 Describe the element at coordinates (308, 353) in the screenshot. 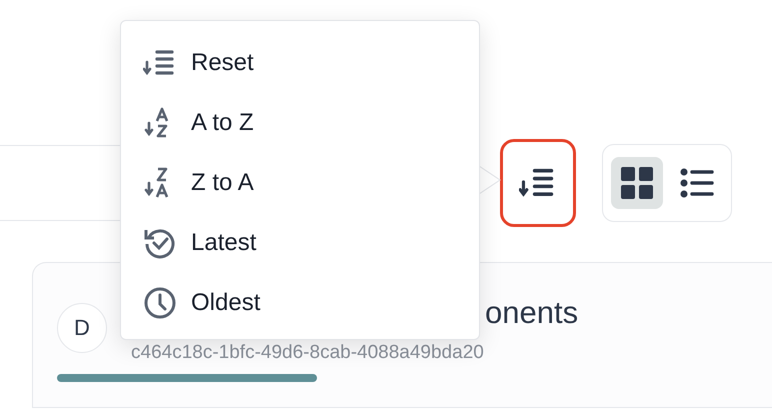

I see `card-id: c464c18c-1bfc-49d6-8cab-4088a49bda20` at that location.